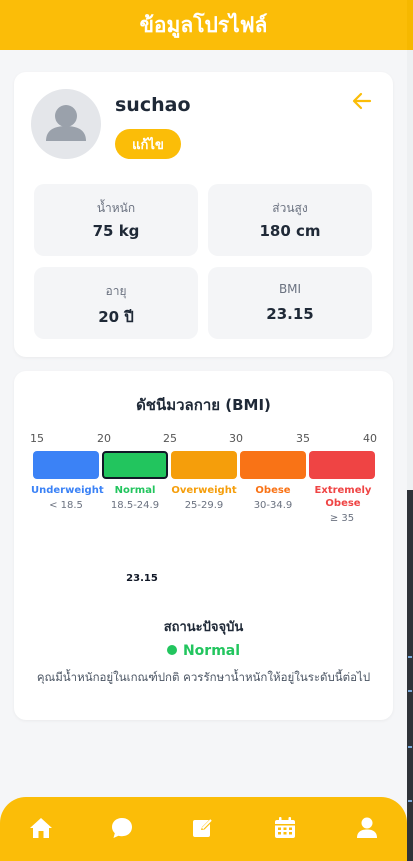  I want to click on height-stat: ส่วนสูง 180 cm, so click(290, 220).